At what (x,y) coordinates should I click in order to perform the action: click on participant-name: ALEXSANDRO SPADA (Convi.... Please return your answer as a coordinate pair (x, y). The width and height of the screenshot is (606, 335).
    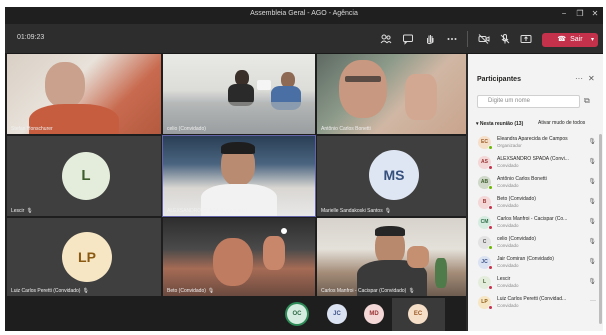
    Looking at the image, I should click on (533, 159).